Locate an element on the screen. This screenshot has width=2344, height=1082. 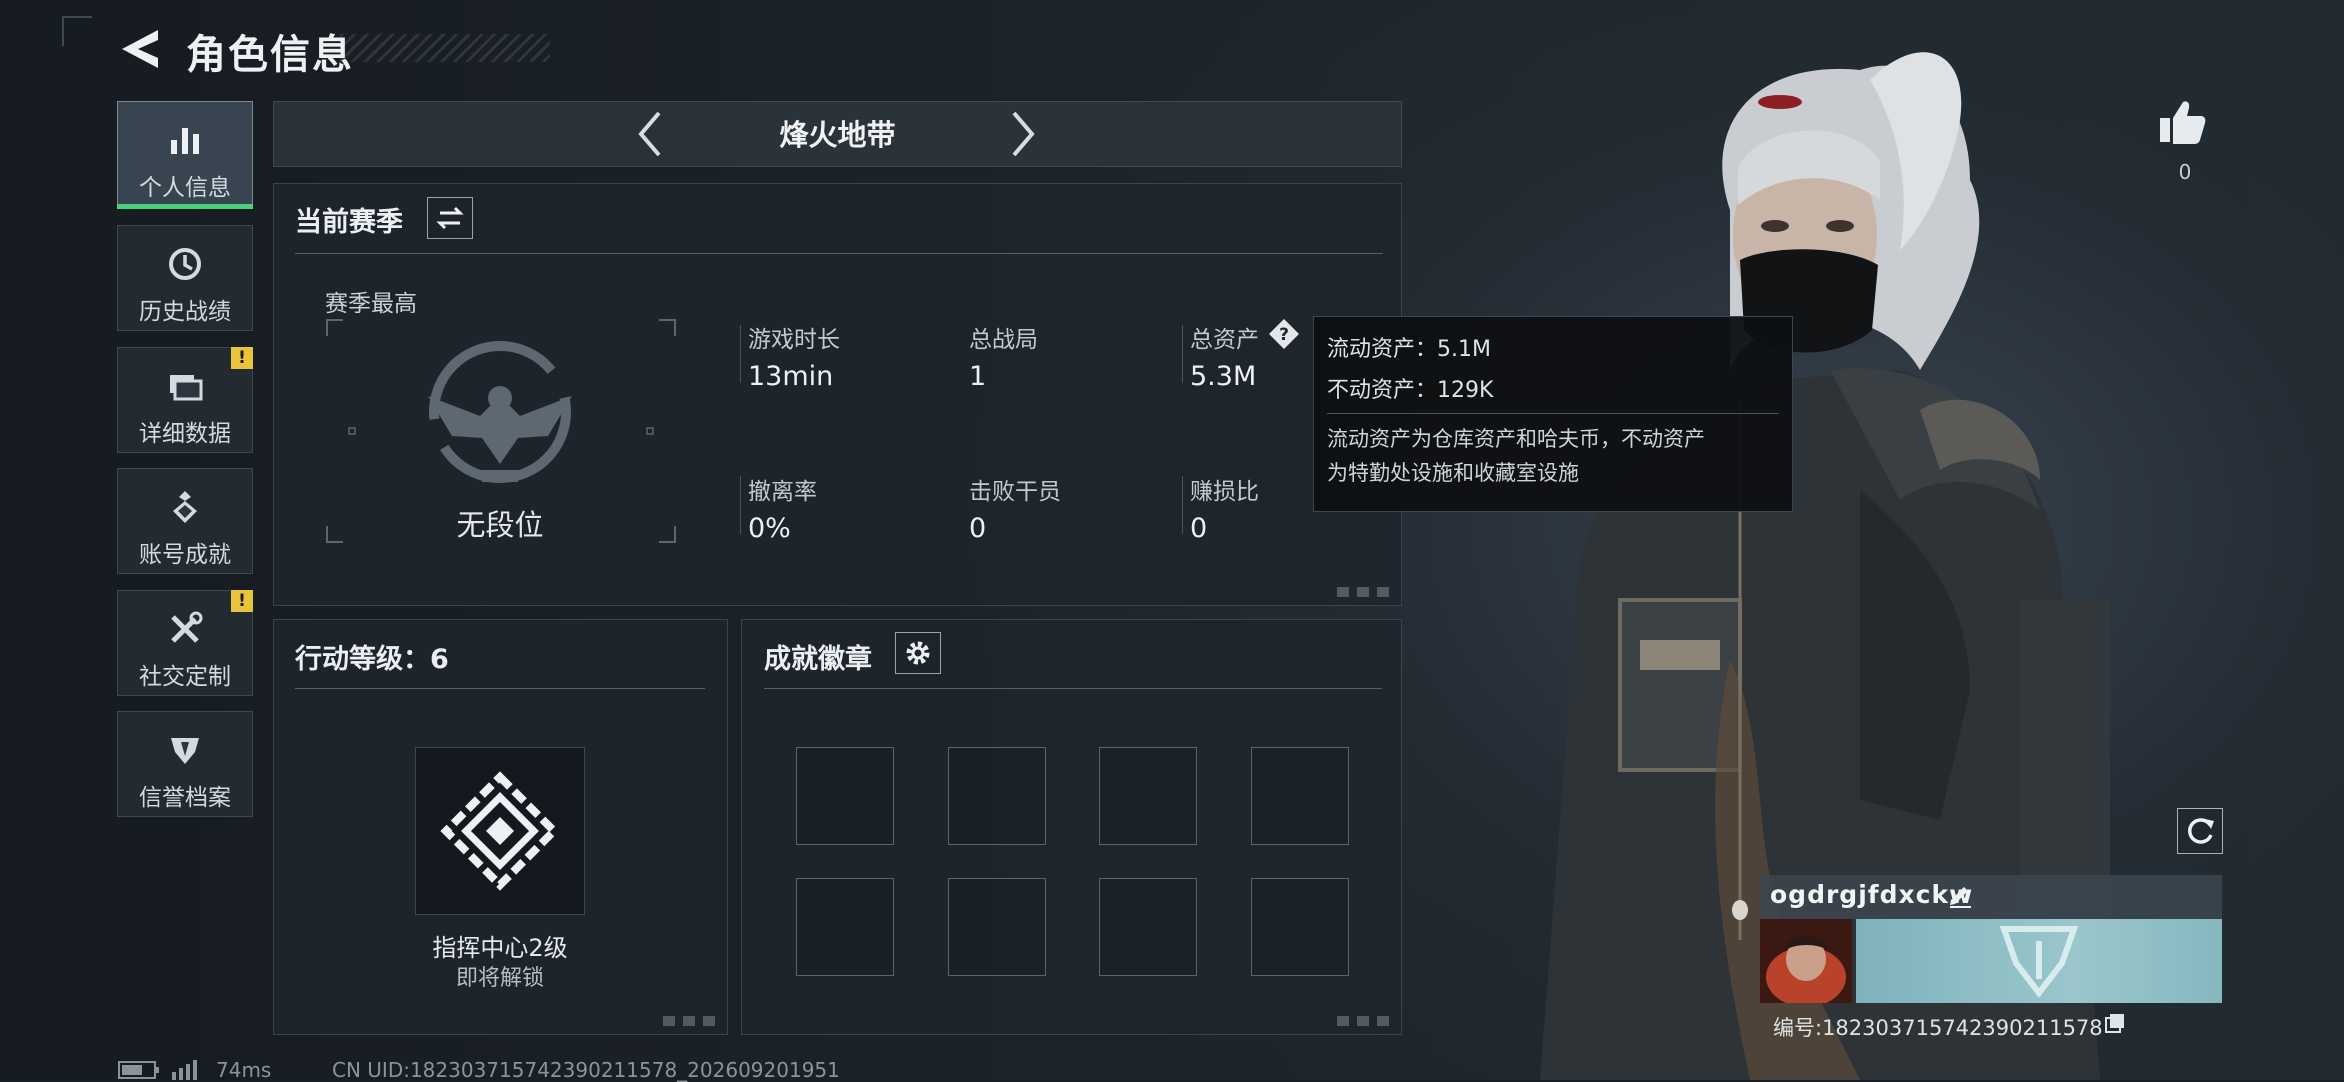
stat-value-kills: 0 is located at coordinates (978, 528).